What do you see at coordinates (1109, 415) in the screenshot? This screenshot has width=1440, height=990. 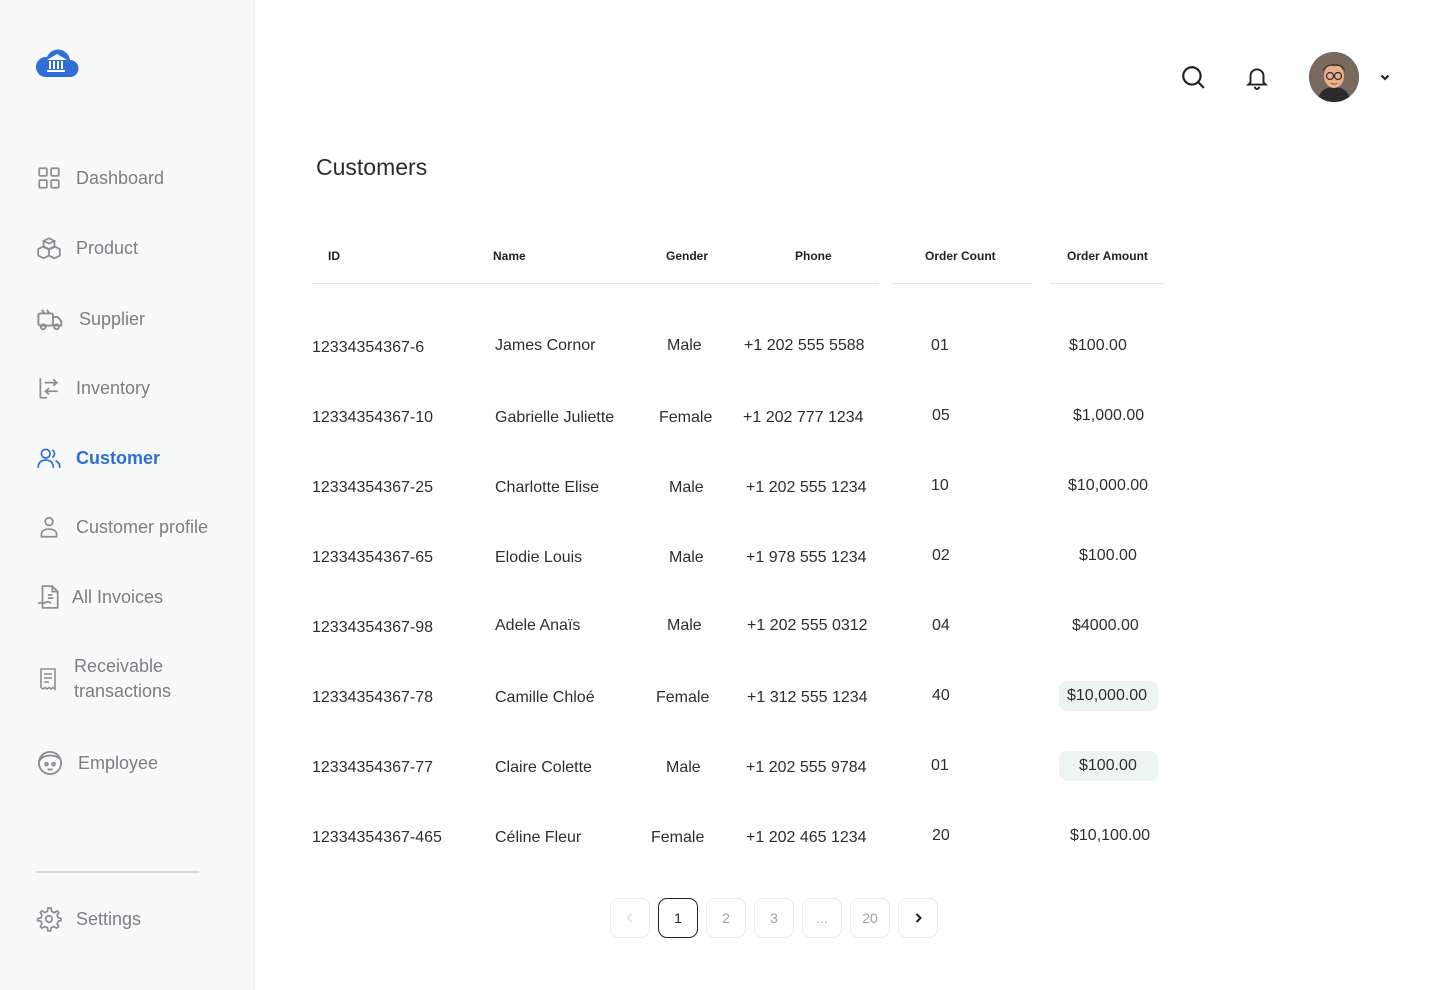 I see `cell-order-amount: $1,000.00` at bounding box center [1109, 415].